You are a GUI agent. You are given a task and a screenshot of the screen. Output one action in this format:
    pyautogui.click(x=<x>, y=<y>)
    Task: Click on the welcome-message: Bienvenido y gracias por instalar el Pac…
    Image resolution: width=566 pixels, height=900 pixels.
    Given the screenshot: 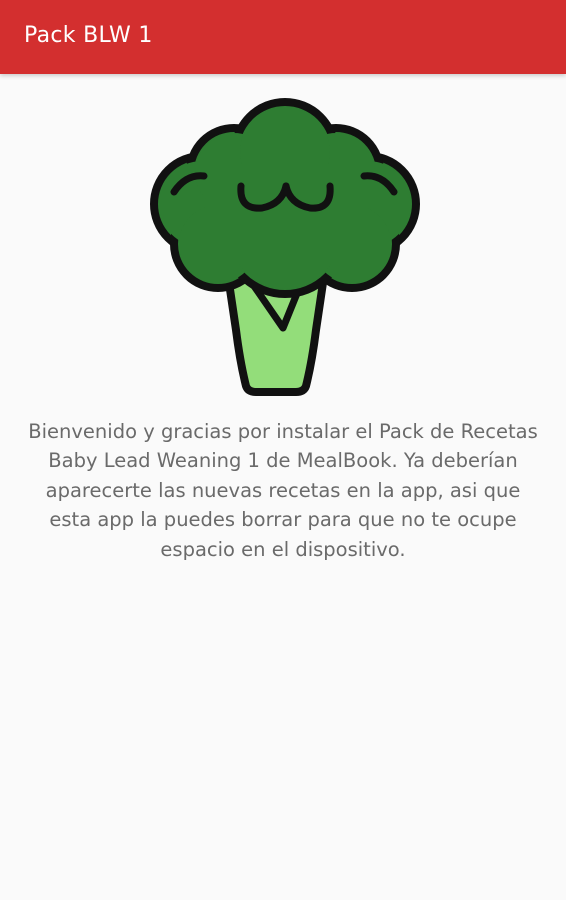 What is the action you would take?
    pyautogui.click(x=283, y=490)
    